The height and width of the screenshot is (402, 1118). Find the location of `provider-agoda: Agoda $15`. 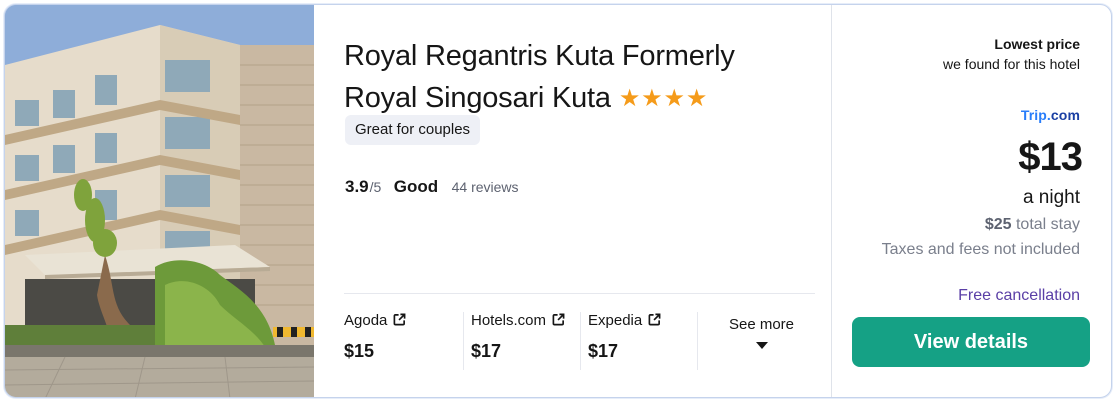

provider-agoda: Agoda $15 is located at coordinates (375, 341).